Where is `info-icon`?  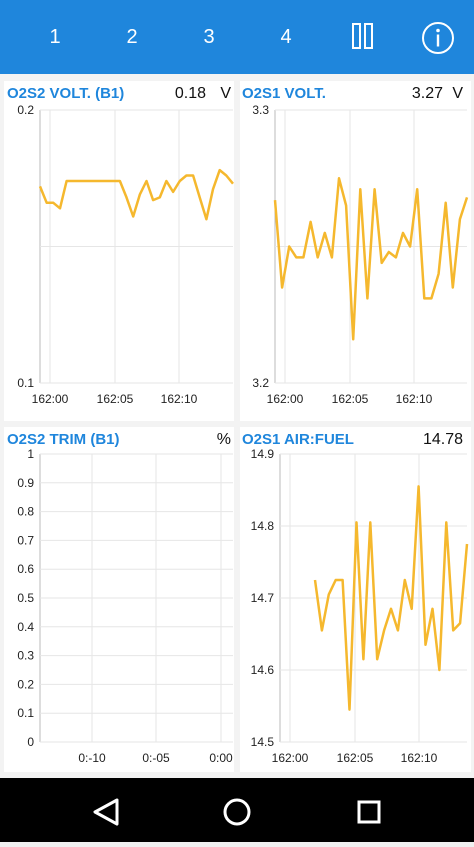
info-icon is located at coordinates (438, 38).